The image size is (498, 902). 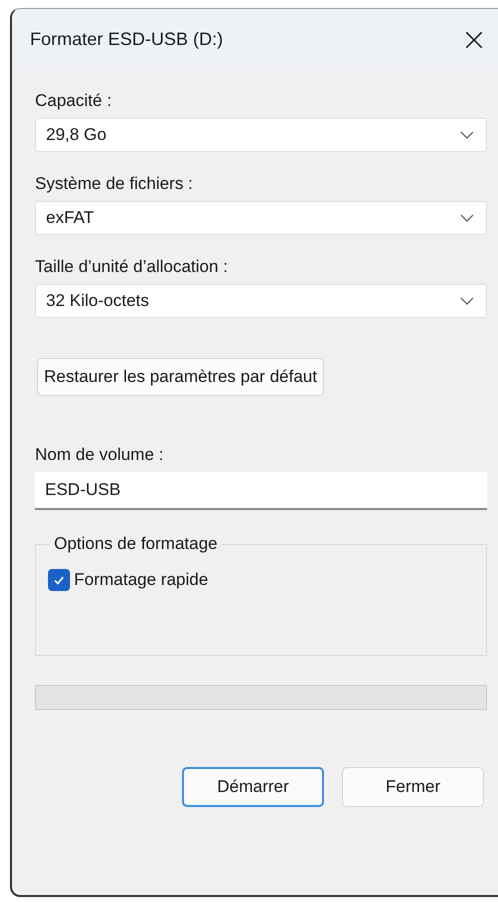 I want to click on dropdown: 32 Kilo-octets, so click(x=261, y=301).